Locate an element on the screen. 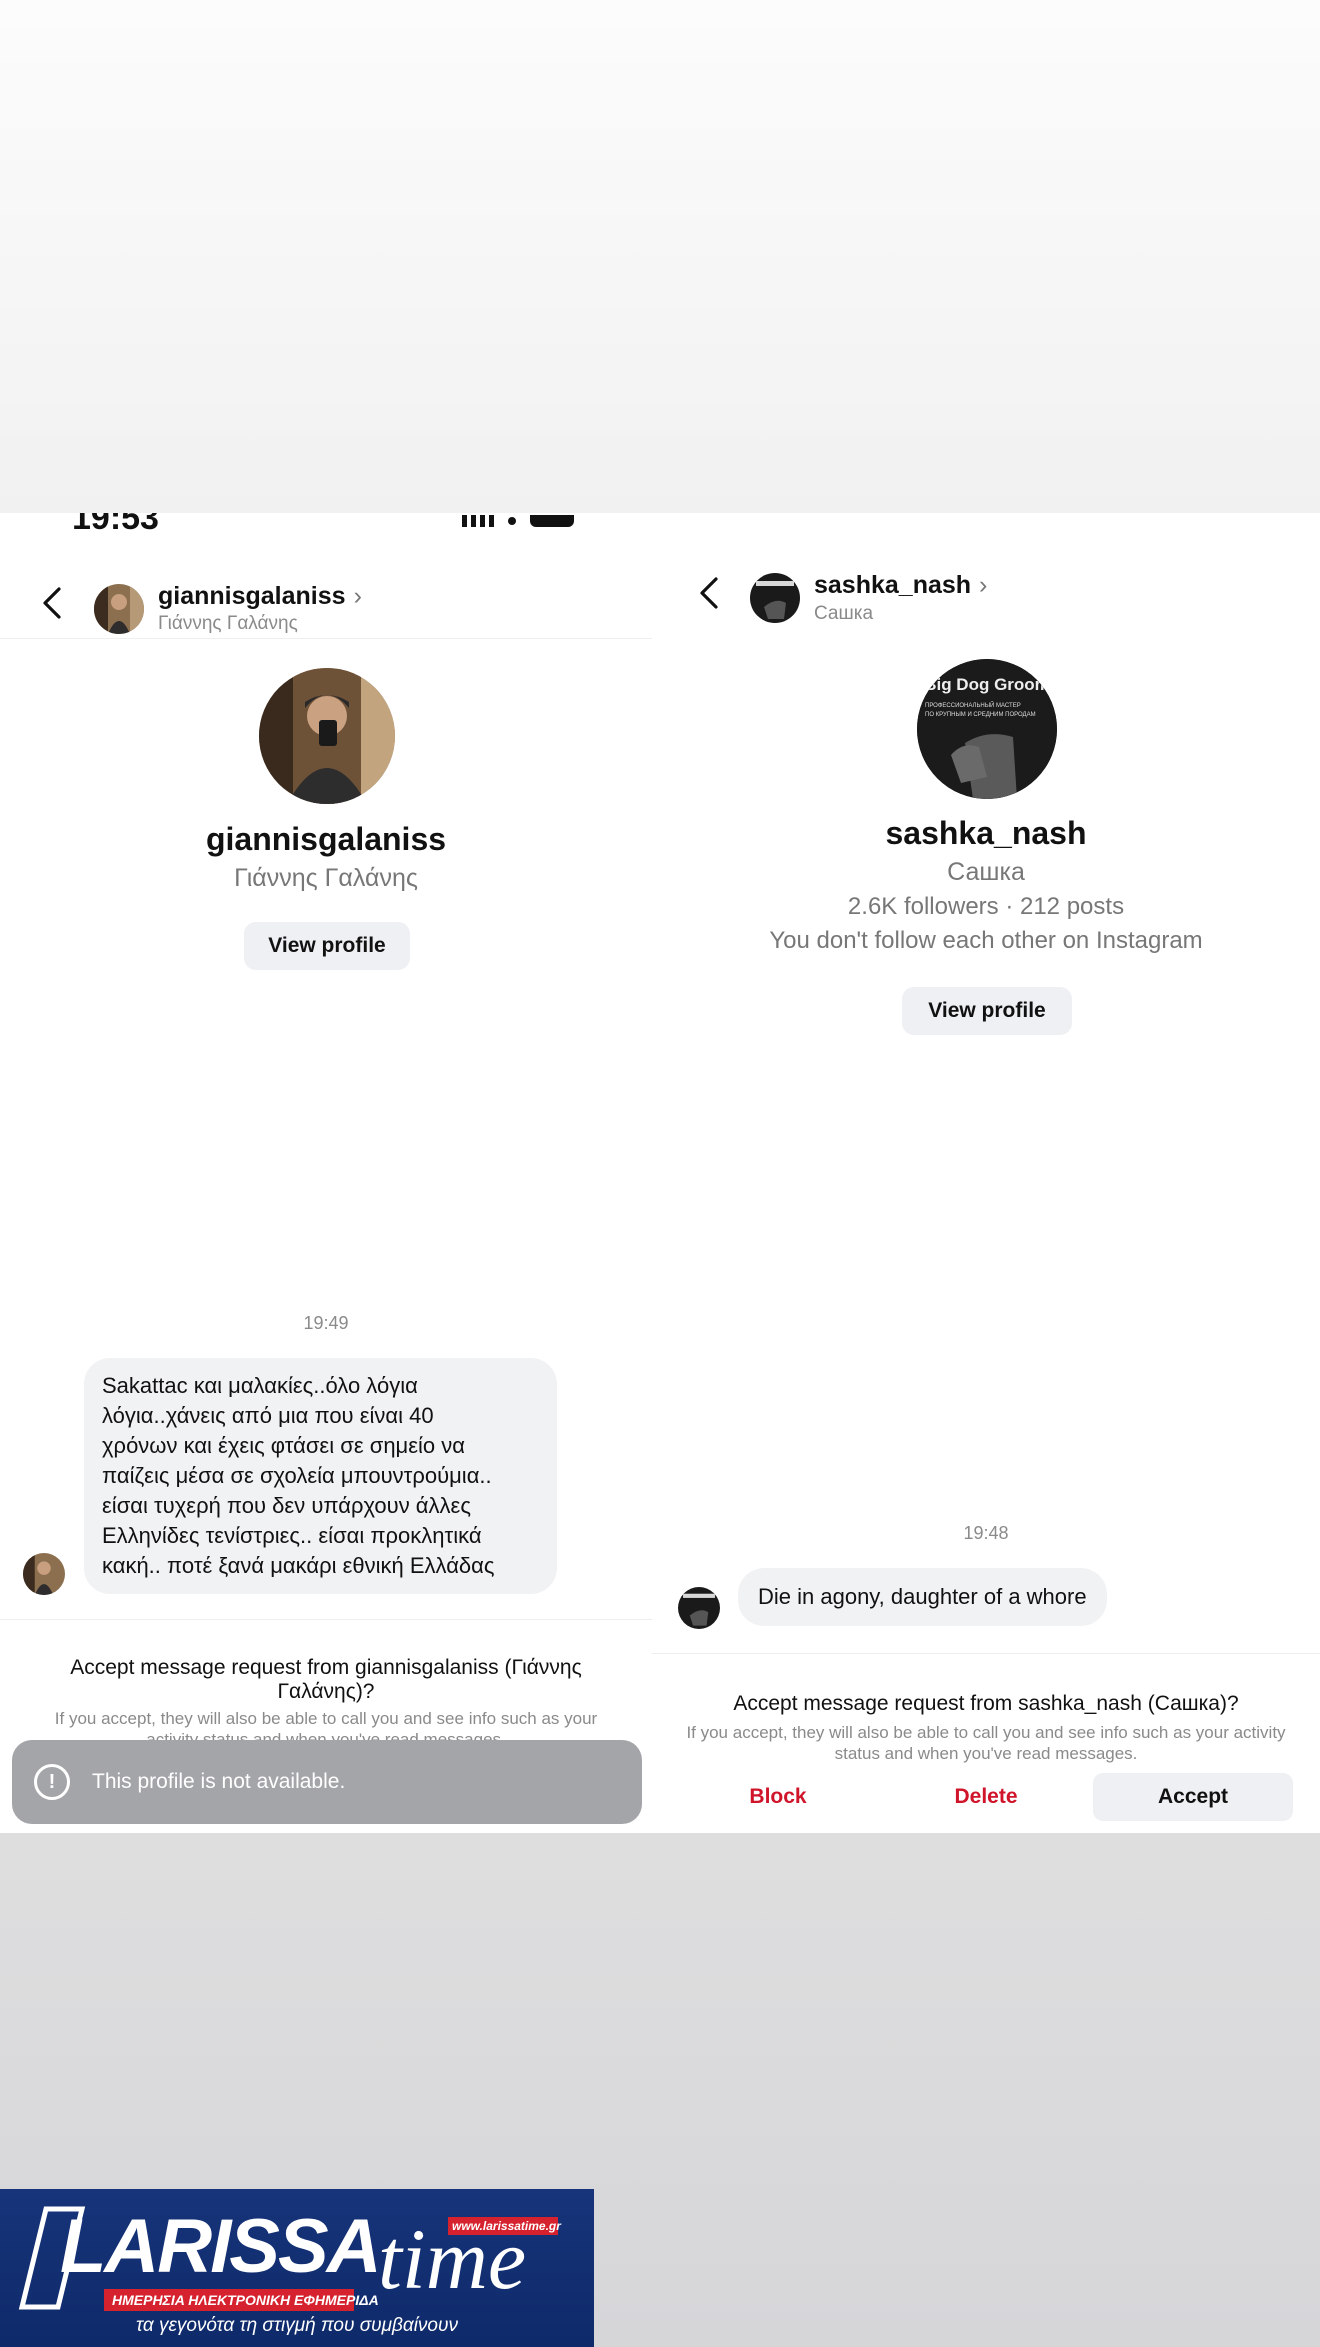  message-bubble: Die in agony, daughter of a whore is located at coordinates (922, 1597).